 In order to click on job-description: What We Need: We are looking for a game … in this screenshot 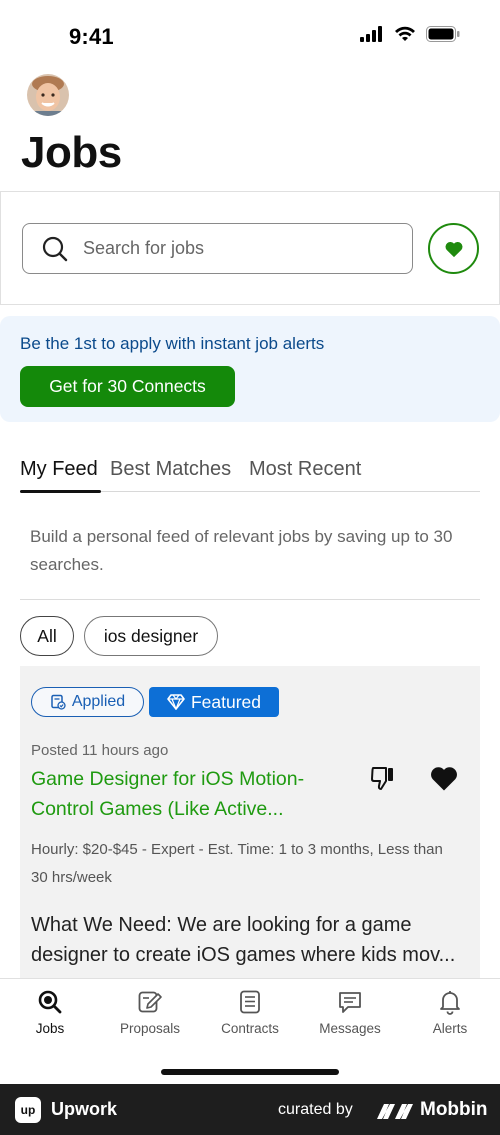, I will do `click(251, 940)`.